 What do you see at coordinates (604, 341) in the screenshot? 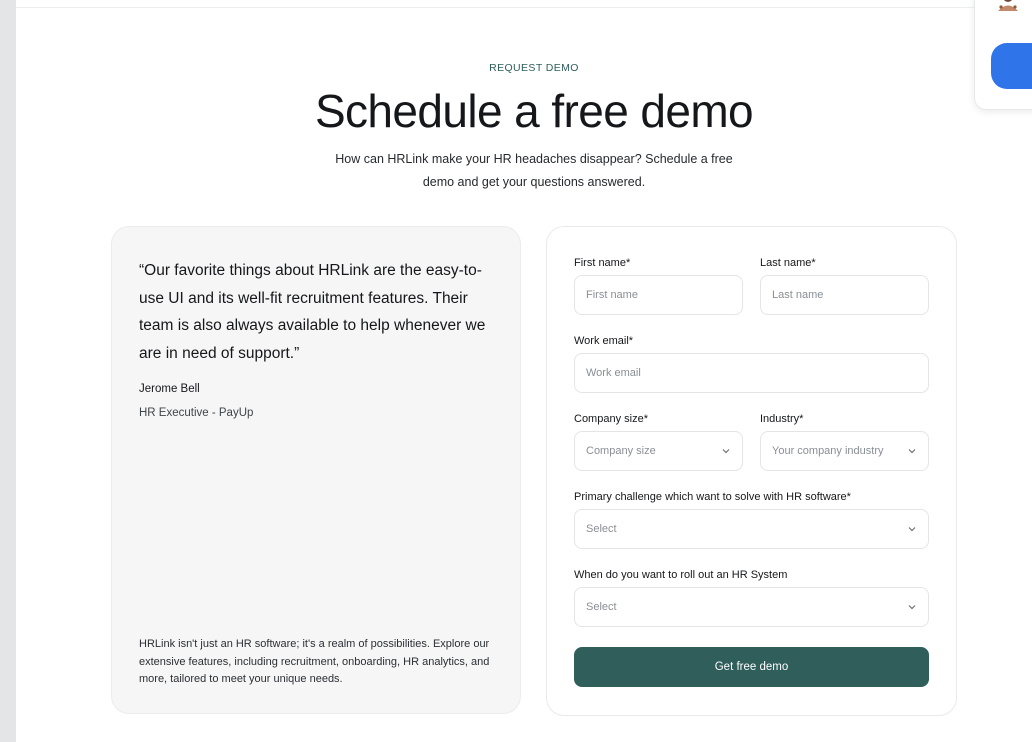
I see `work-email-label: Work email*` at bounding box center [604, 341].